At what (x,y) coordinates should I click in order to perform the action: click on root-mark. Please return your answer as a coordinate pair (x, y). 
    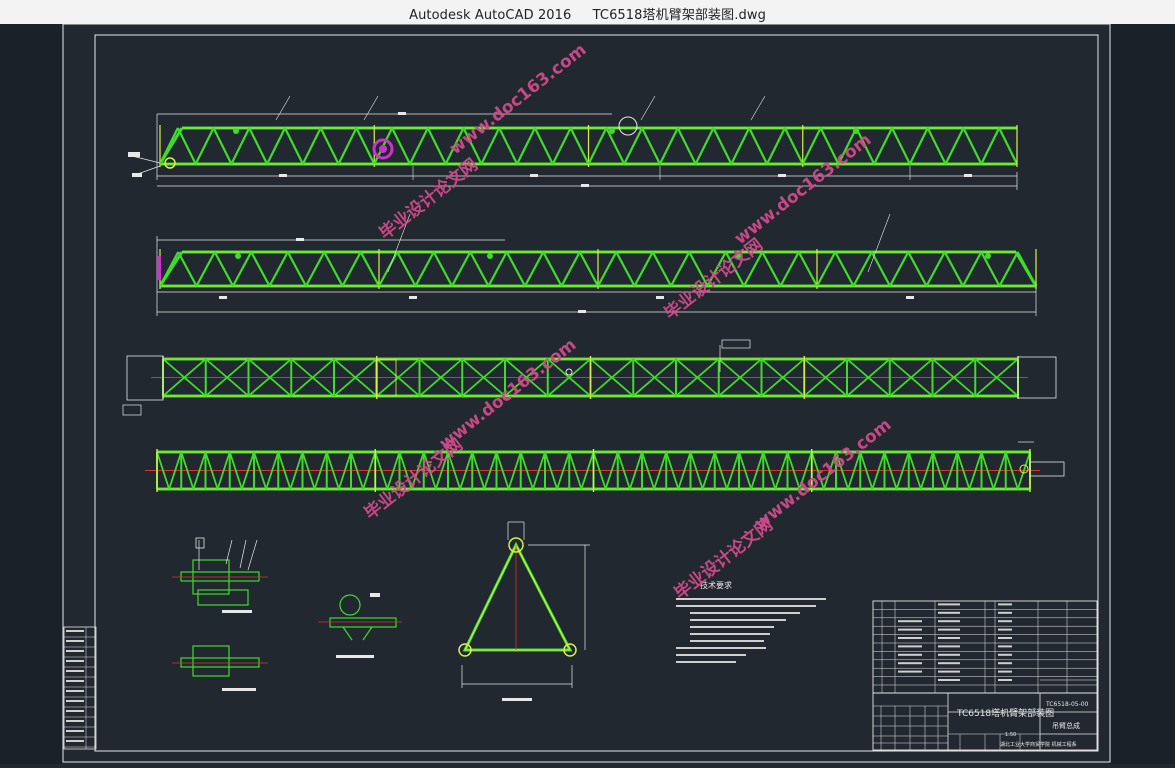
    Looking at the image, I should click on (159, 268).